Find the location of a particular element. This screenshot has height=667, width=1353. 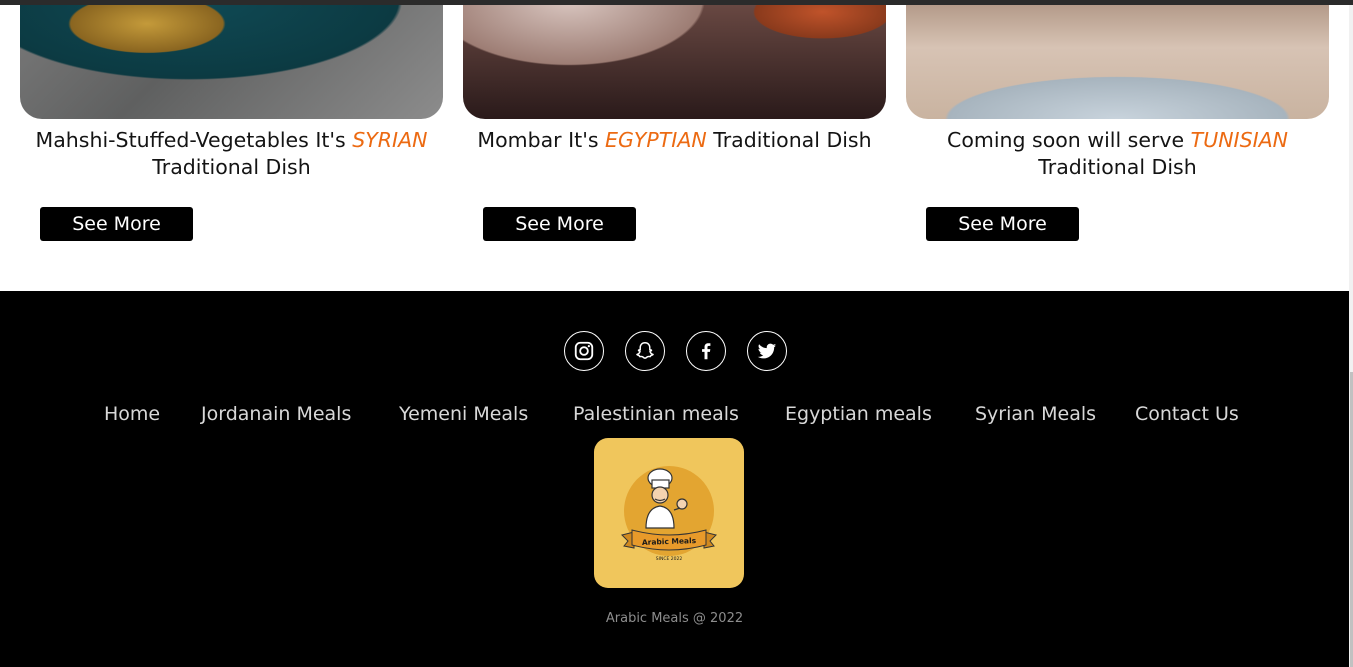

chef-logo-icon: Arabic Meals SINCE 2022 is located at coordinates (669, 514).